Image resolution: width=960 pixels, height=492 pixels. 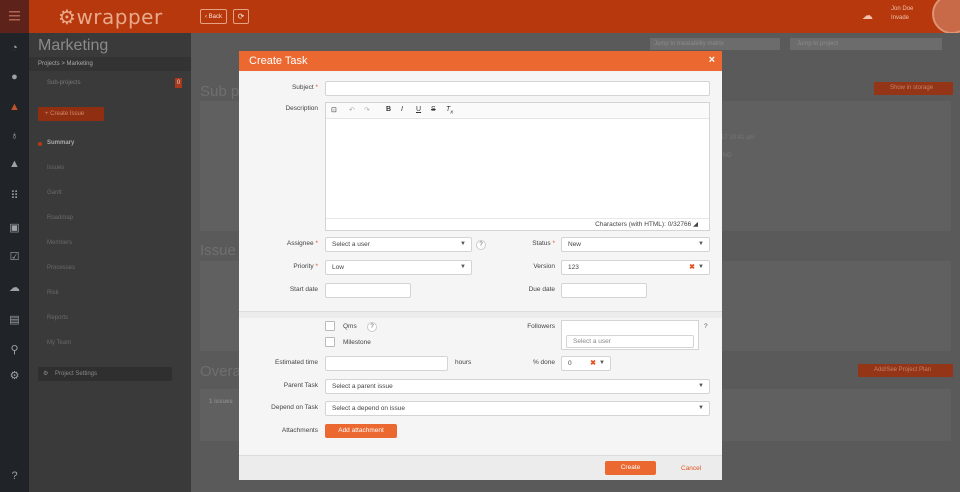 I want to click on description-label: Description, so click(x=301, y=108).